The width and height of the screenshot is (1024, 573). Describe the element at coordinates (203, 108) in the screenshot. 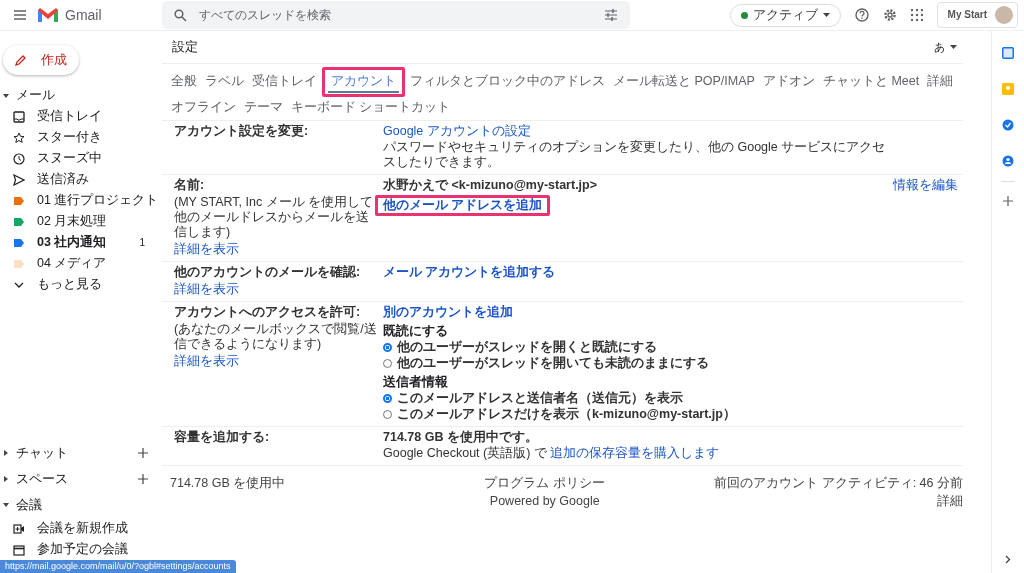

I see `settings-tab: オフライン` at that location.